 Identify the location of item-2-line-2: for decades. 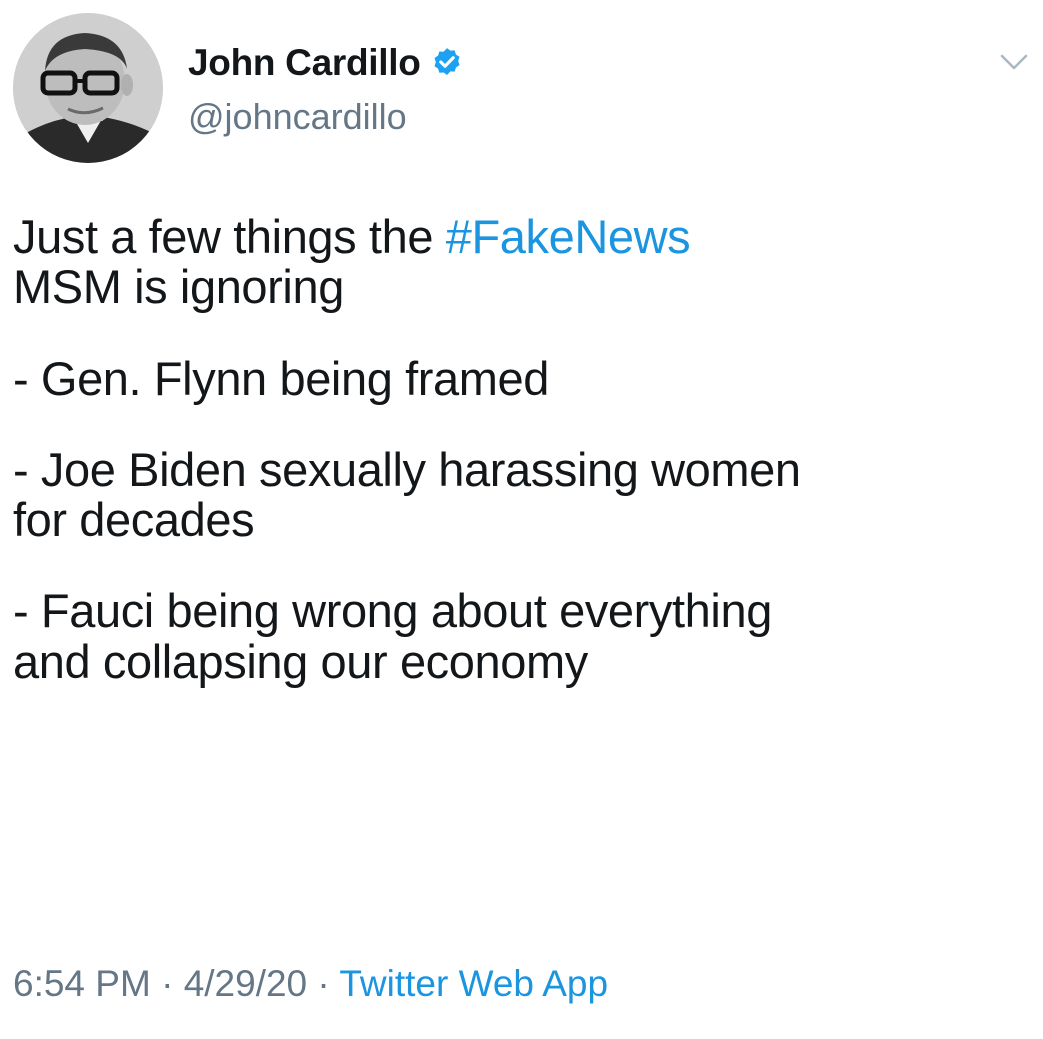
(134, 520).